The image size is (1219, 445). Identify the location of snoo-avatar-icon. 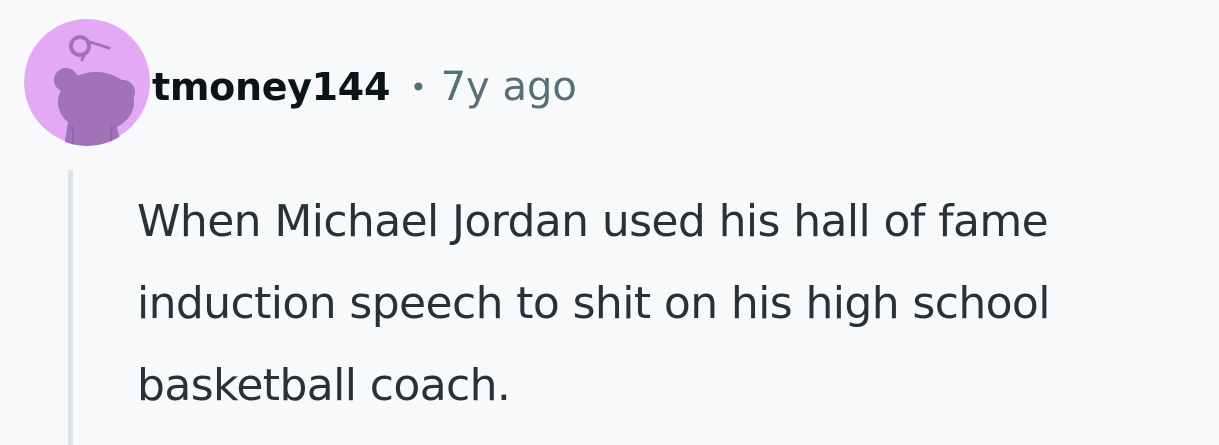
(87, 82).